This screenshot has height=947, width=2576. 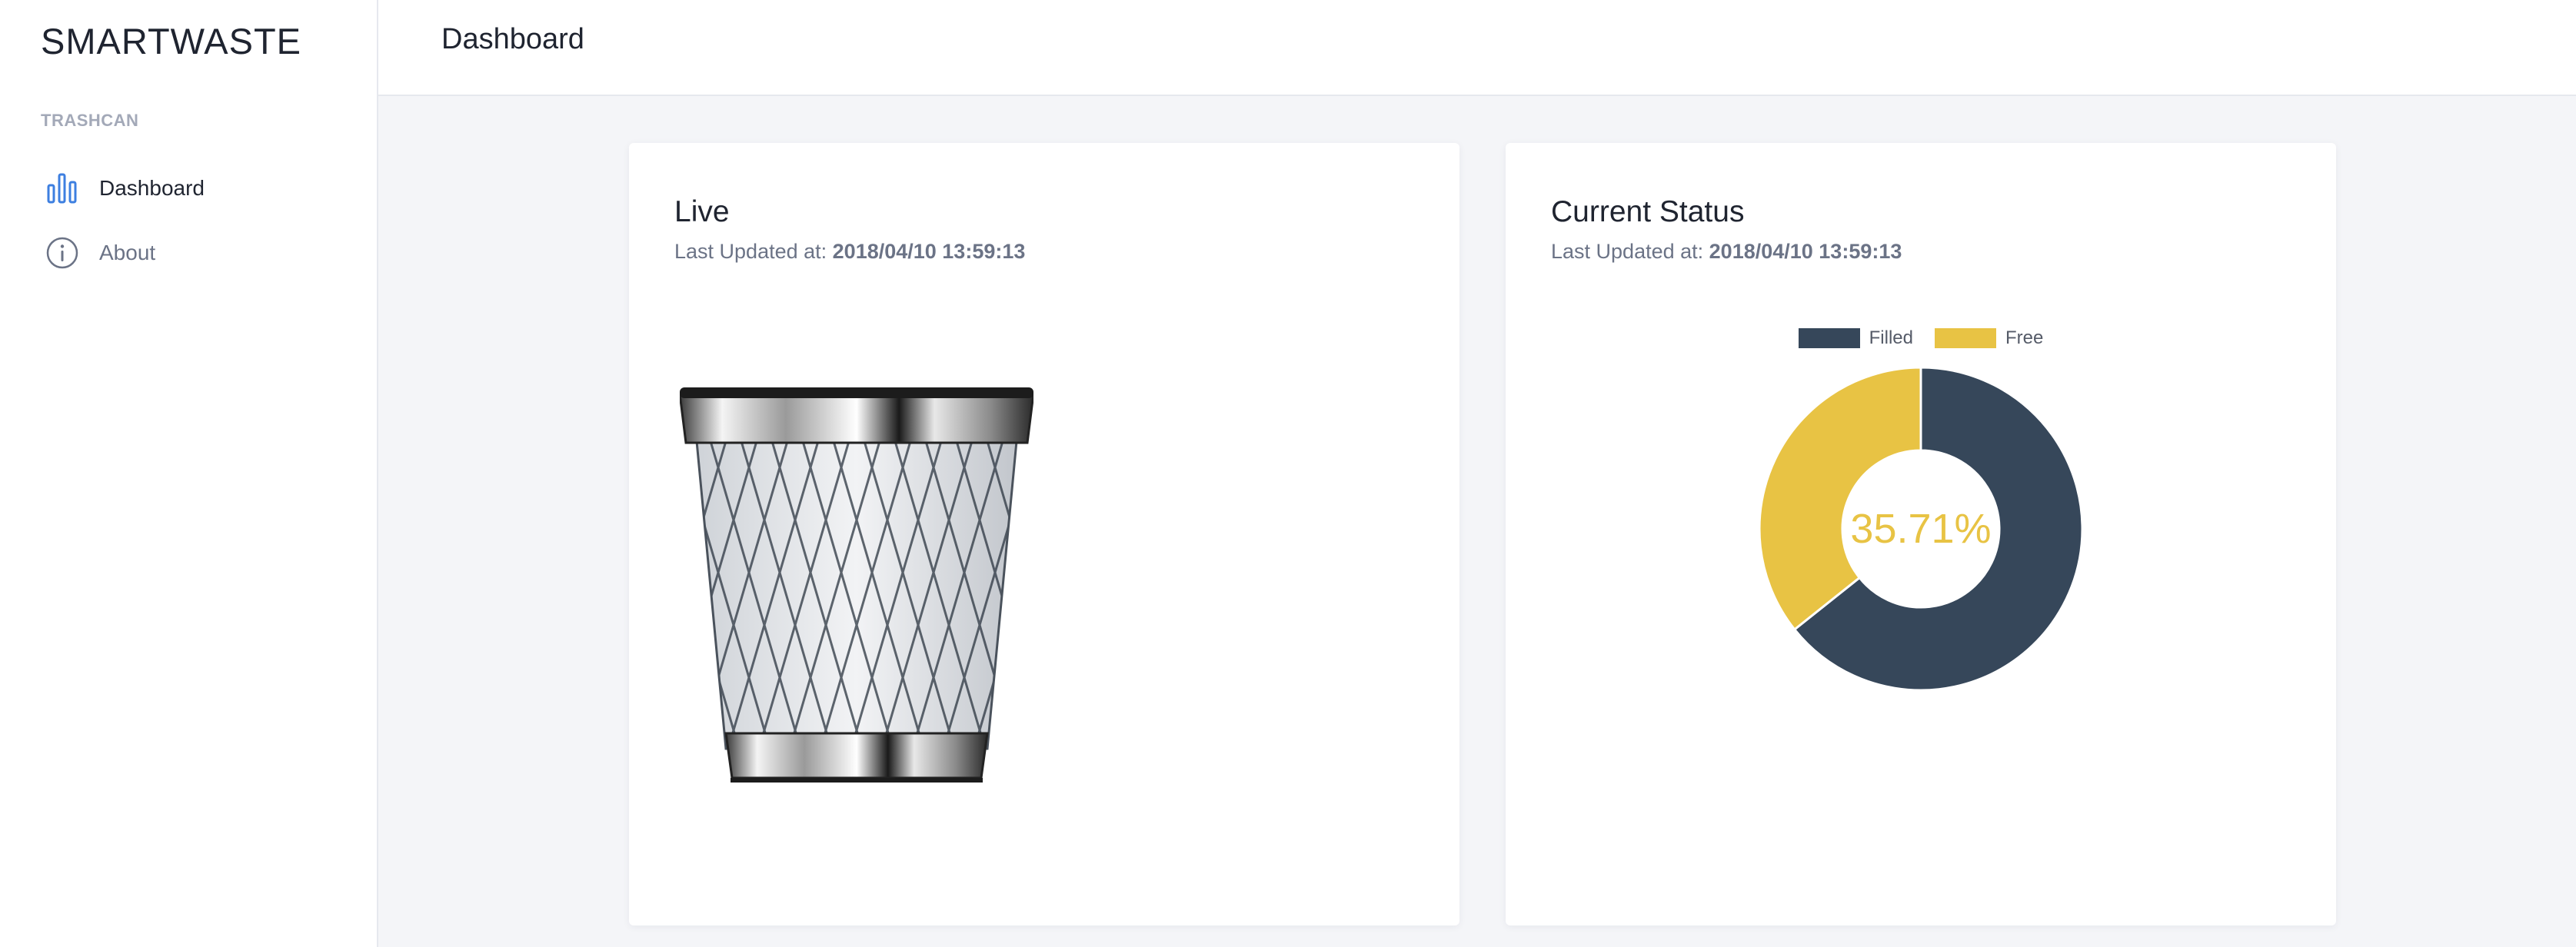 What do you see at coordinates (63, 189) in the screenshot?
I see `bar-chart-icon` at bounding box center [63, 189].